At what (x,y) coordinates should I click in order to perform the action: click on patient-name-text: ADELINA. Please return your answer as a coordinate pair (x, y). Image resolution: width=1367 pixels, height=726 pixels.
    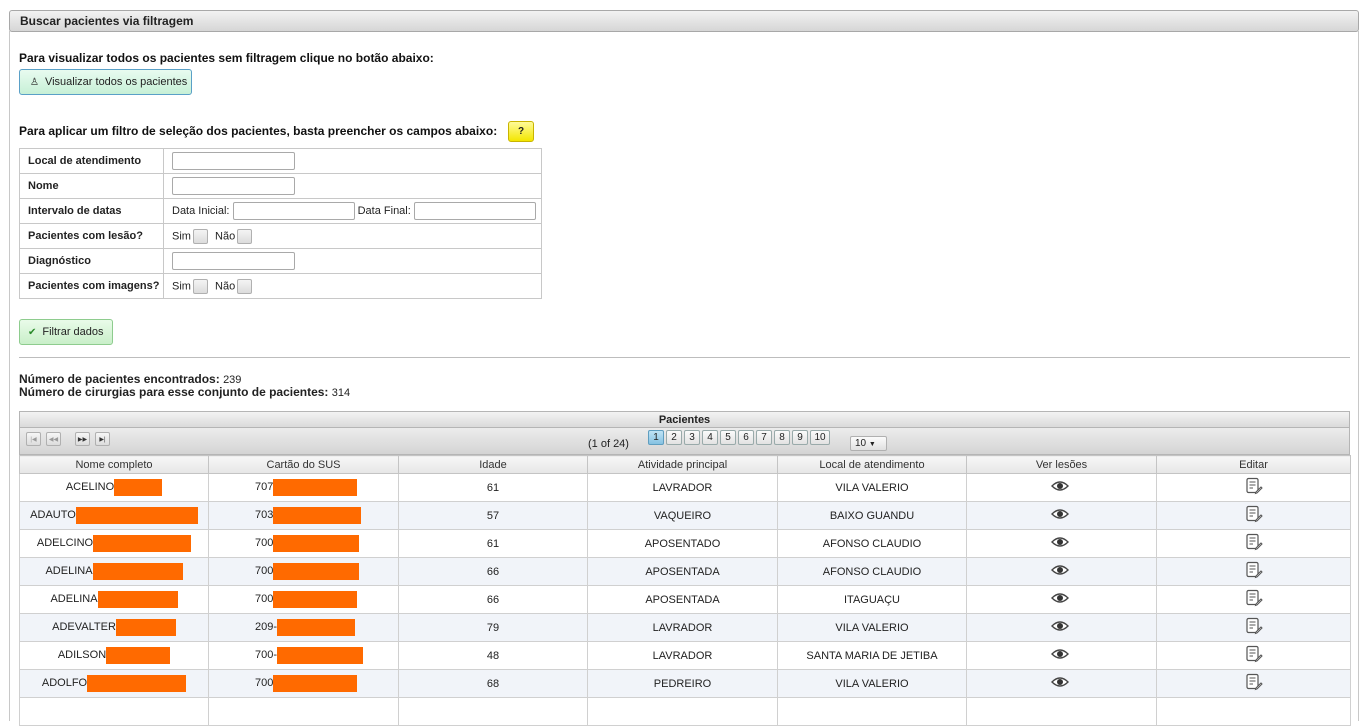
    Looking at the image, I should click on (74, 599).